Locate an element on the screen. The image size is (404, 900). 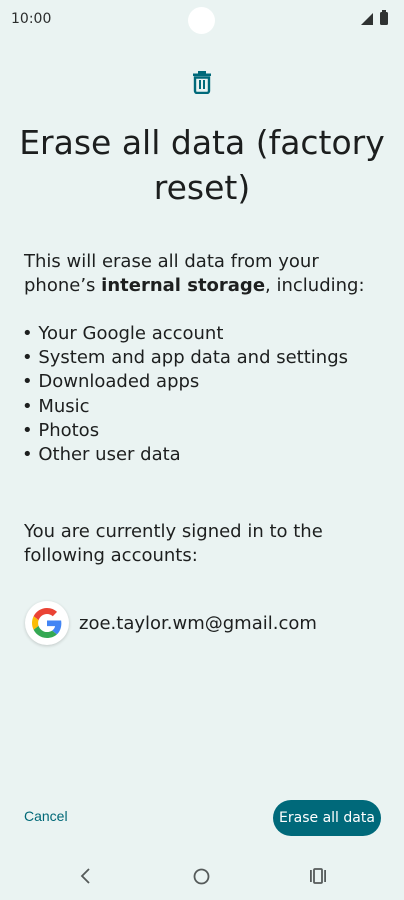
list-item: Photos is located at coordinates (185, 431).